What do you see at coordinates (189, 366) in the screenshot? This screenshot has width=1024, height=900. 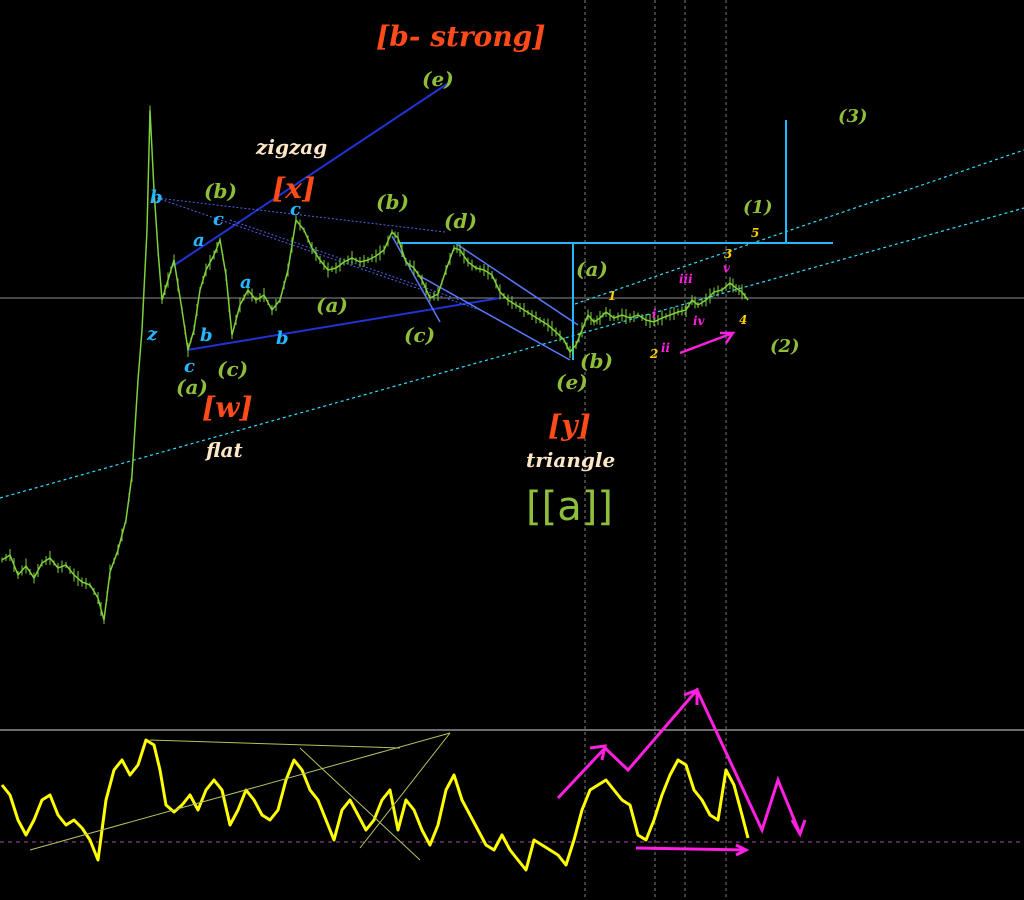 I see `wave-label-c-cyan-2: c` at bounding box center [189, 366].